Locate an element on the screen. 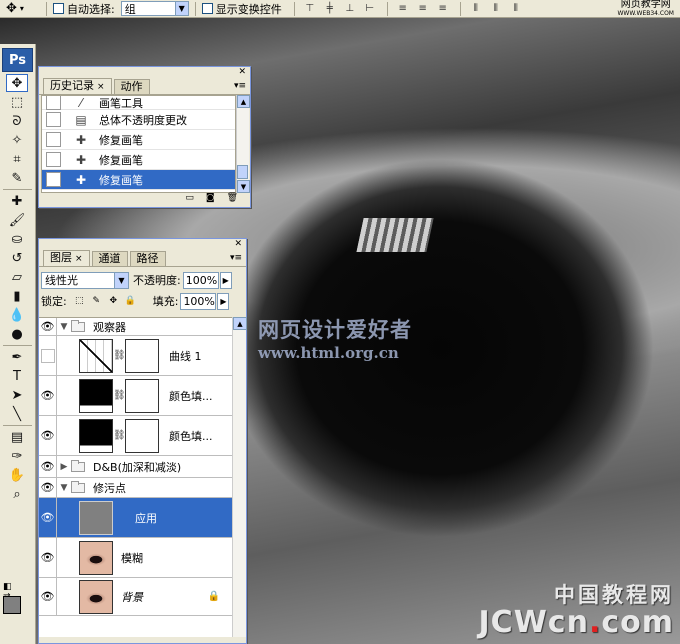 The image size is (680, 644). tool-preset-picker: ✥ ▾ is located at coordinates (20, 9).